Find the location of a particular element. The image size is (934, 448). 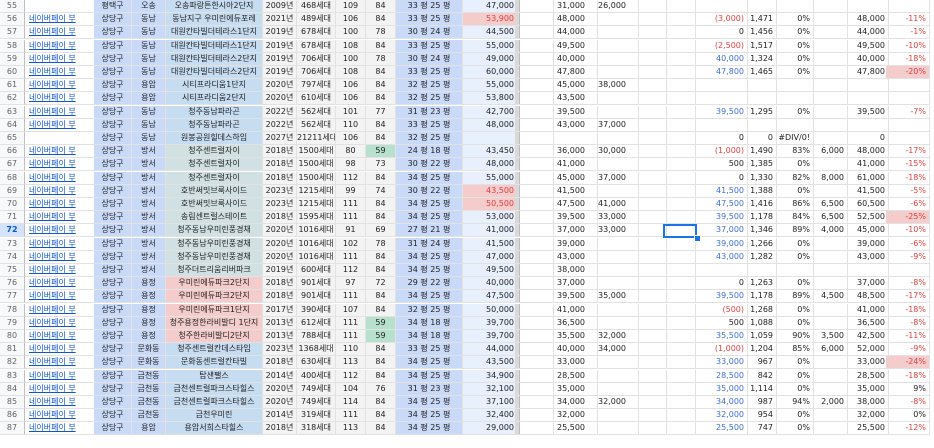

fill-handle is located at coordinates (697, 239).